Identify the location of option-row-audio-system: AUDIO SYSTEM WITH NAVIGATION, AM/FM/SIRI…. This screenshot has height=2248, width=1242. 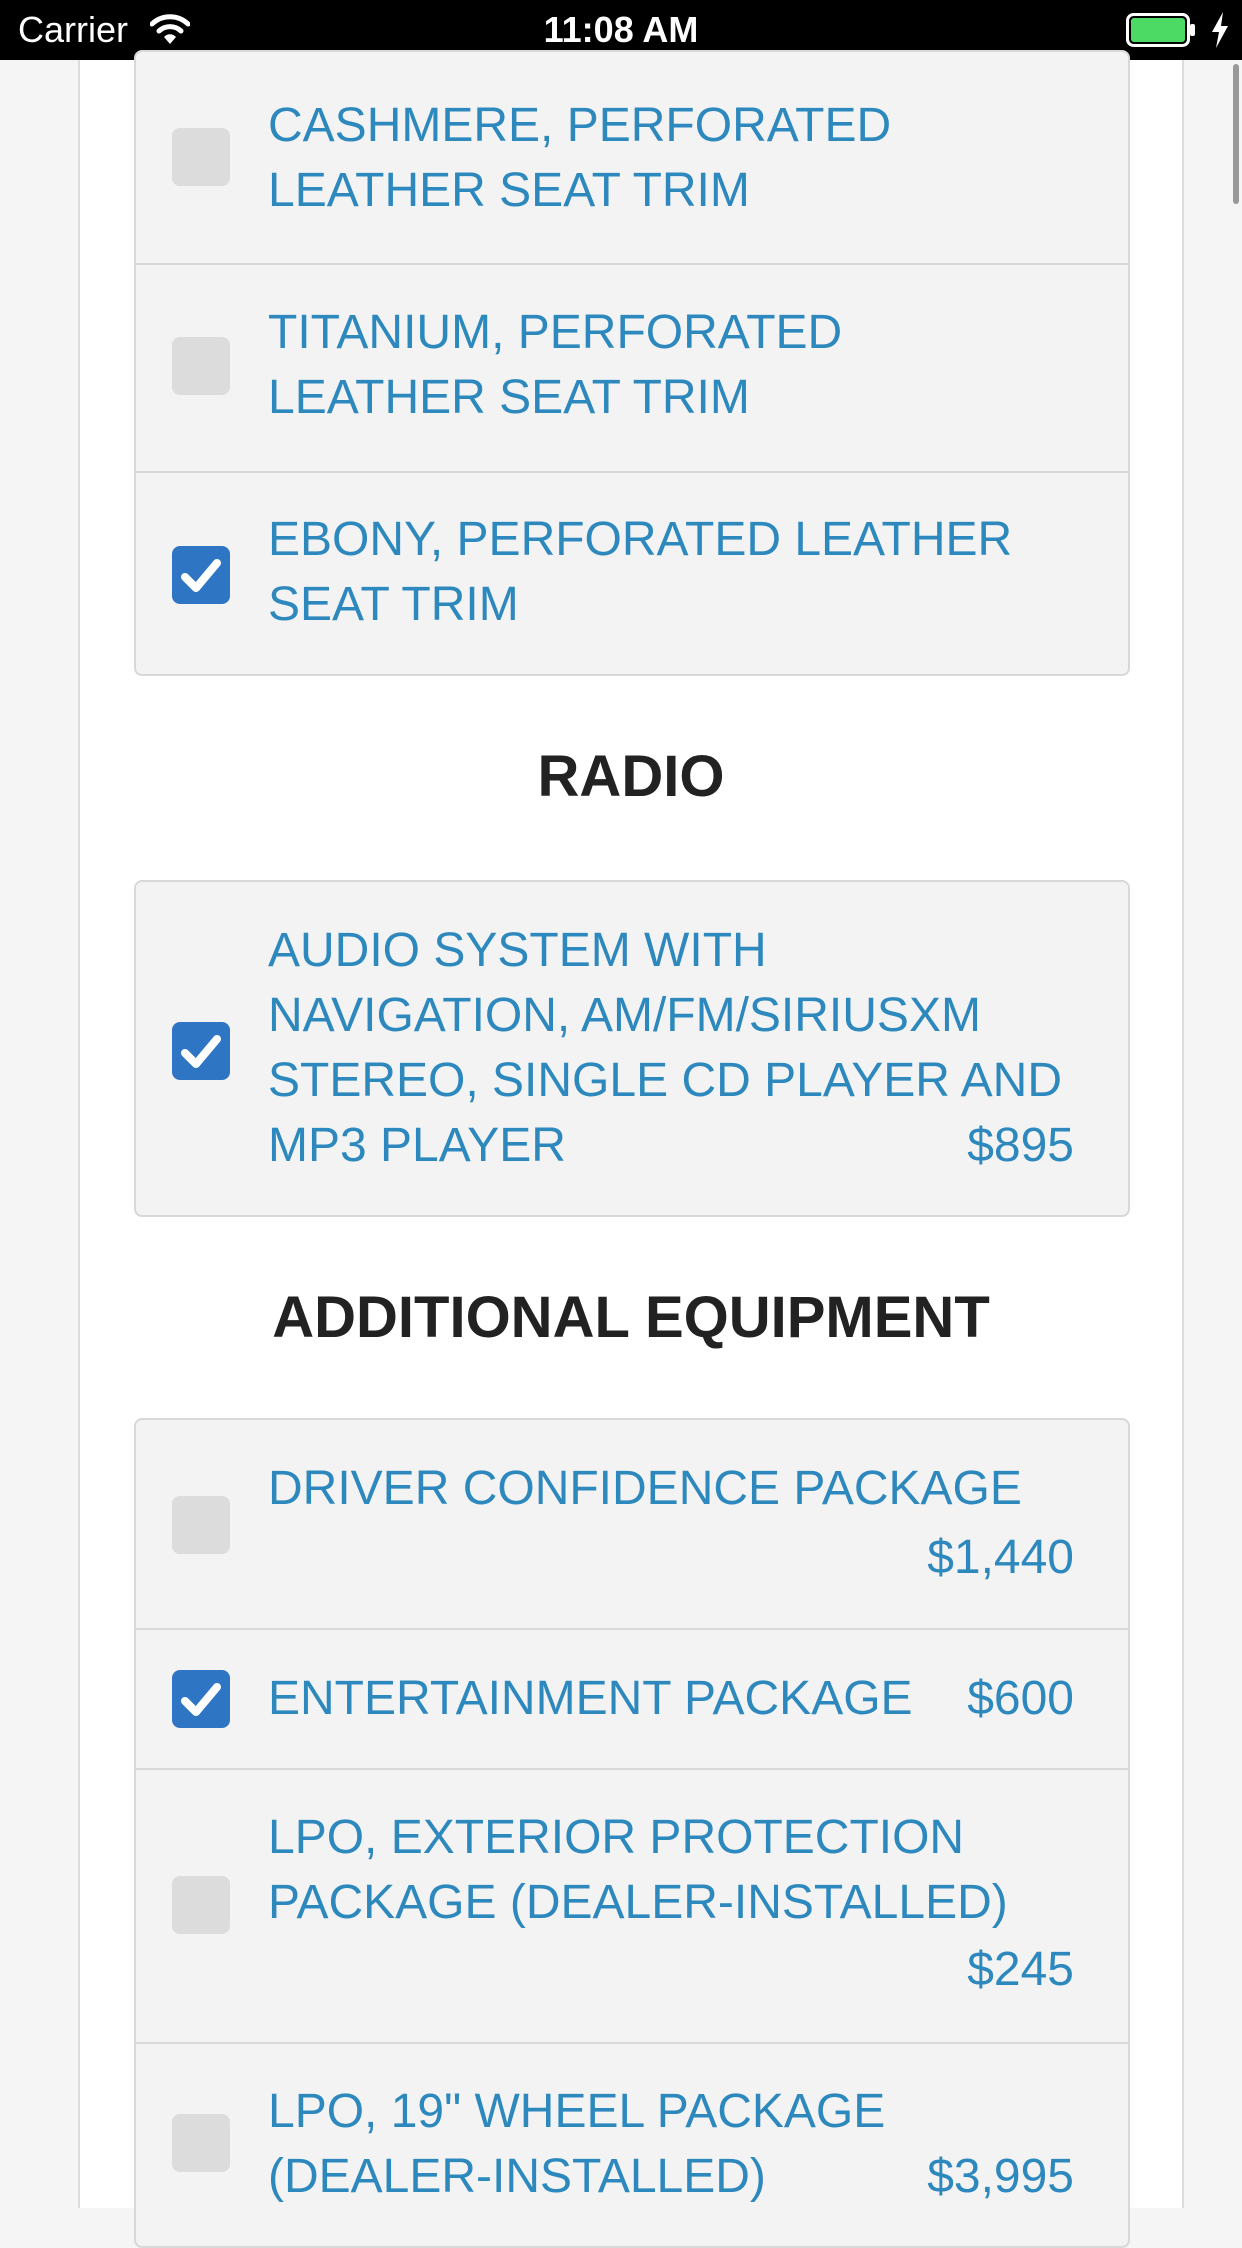
(632, 1048).